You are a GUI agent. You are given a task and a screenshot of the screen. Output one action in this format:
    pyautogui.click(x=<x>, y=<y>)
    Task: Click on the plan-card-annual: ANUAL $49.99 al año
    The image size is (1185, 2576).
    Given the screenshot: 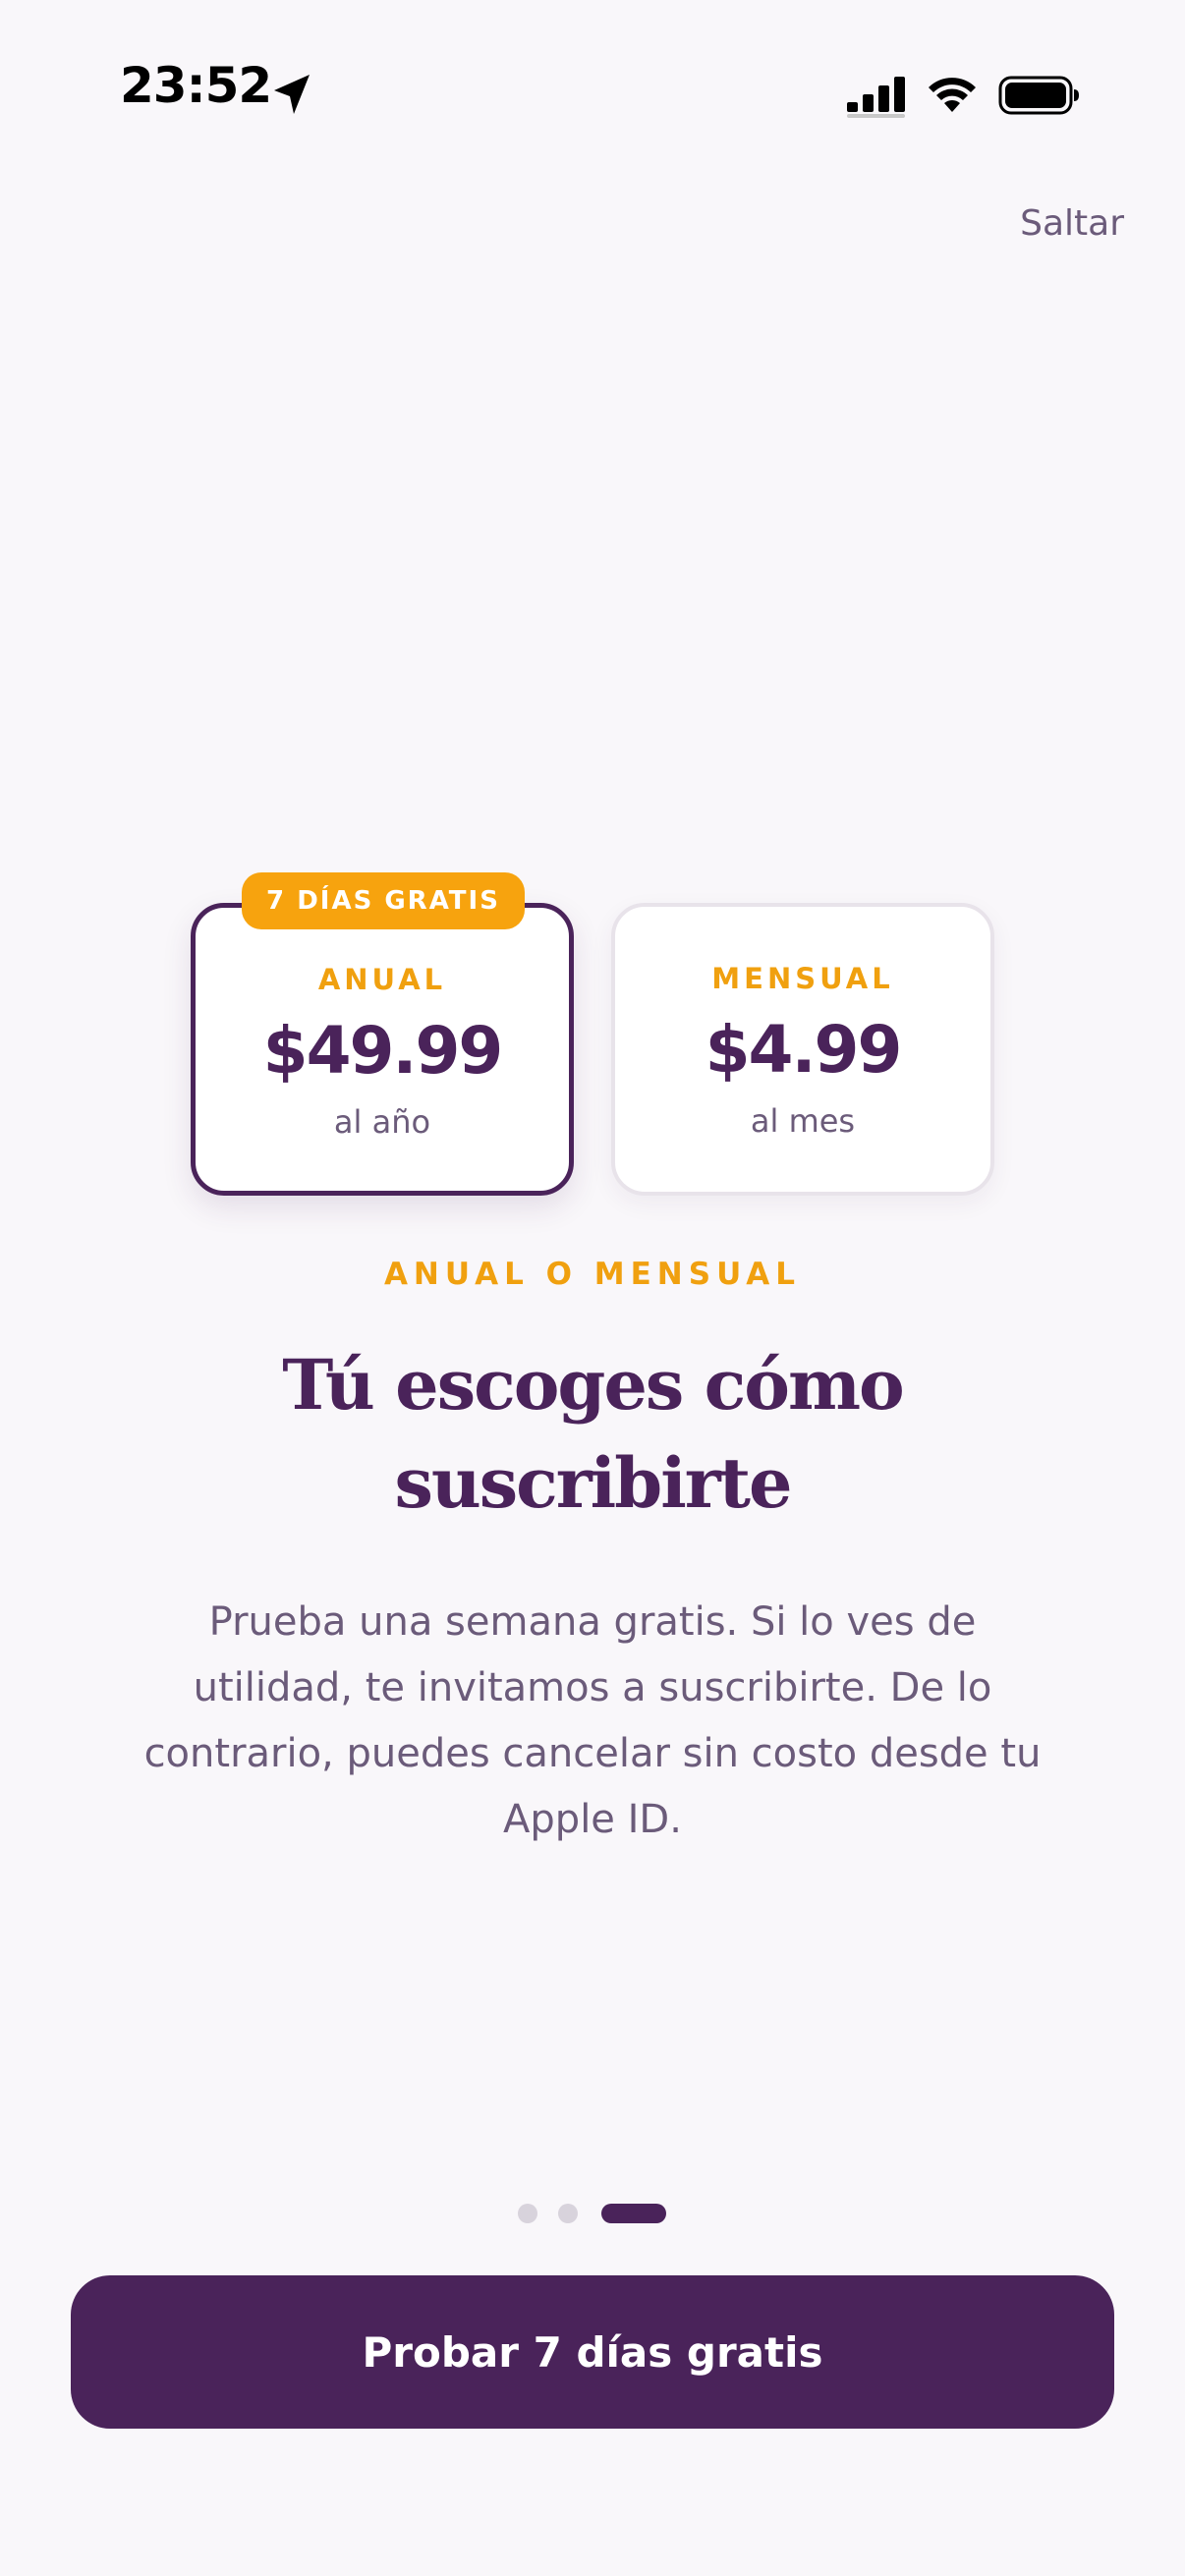 What is the action you would take?
    pyautogui.click(x=383, y=1049)
    